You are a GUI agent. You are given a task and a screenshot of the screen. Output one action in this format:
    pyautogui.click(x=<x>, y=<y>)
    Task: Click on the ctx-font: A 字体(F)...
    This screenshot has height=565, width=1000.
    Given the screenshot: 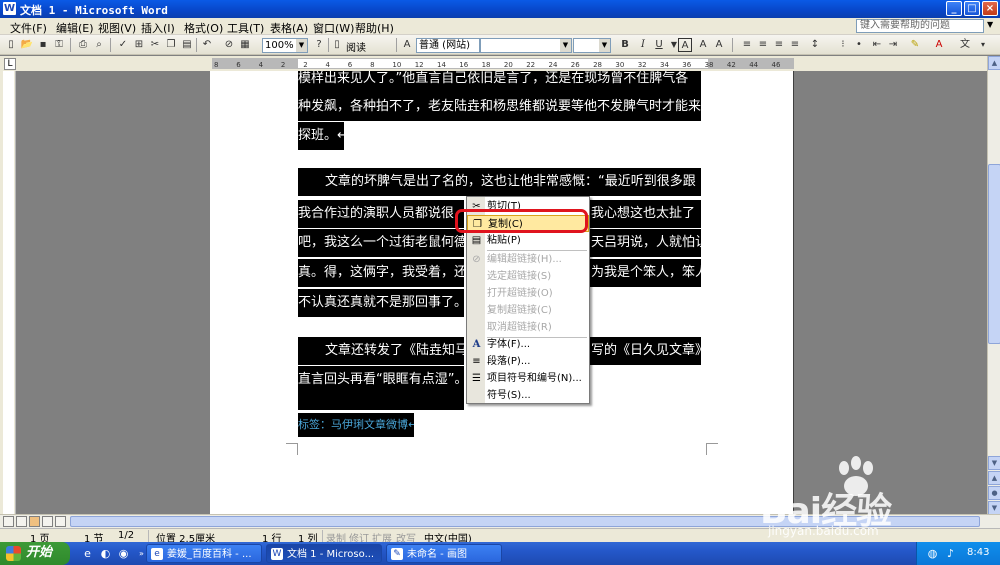 What is the action you would take?
    pyautogui.click(x=528, y=344)
    